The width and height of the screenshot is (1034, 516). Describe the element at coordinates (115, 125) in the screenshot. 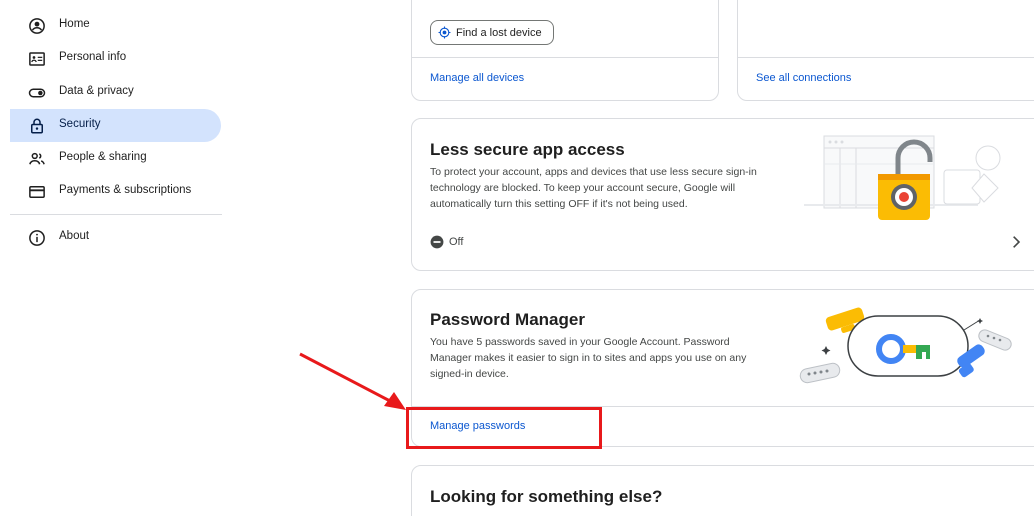

I see `sidebar-item-security: Security` at that location.